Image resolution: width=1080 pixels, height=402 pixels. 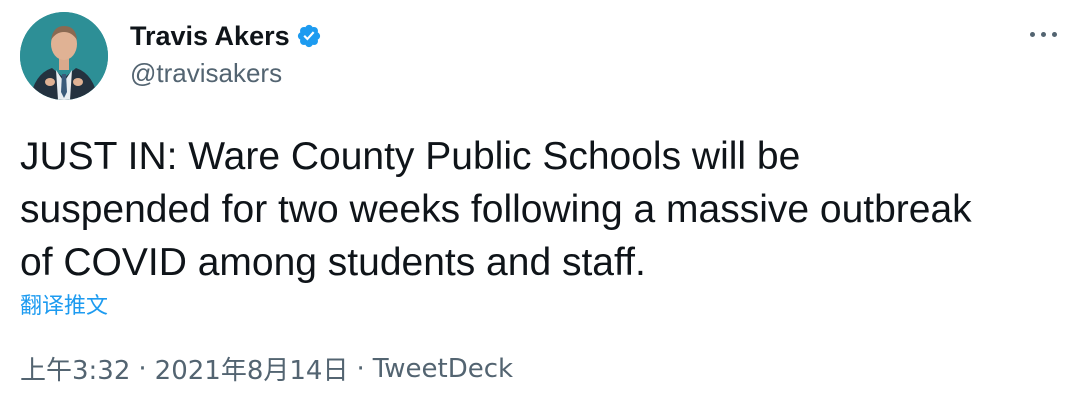 I want to click on author-block: Travis Akers @travisakers, so click(x=226, y=51).